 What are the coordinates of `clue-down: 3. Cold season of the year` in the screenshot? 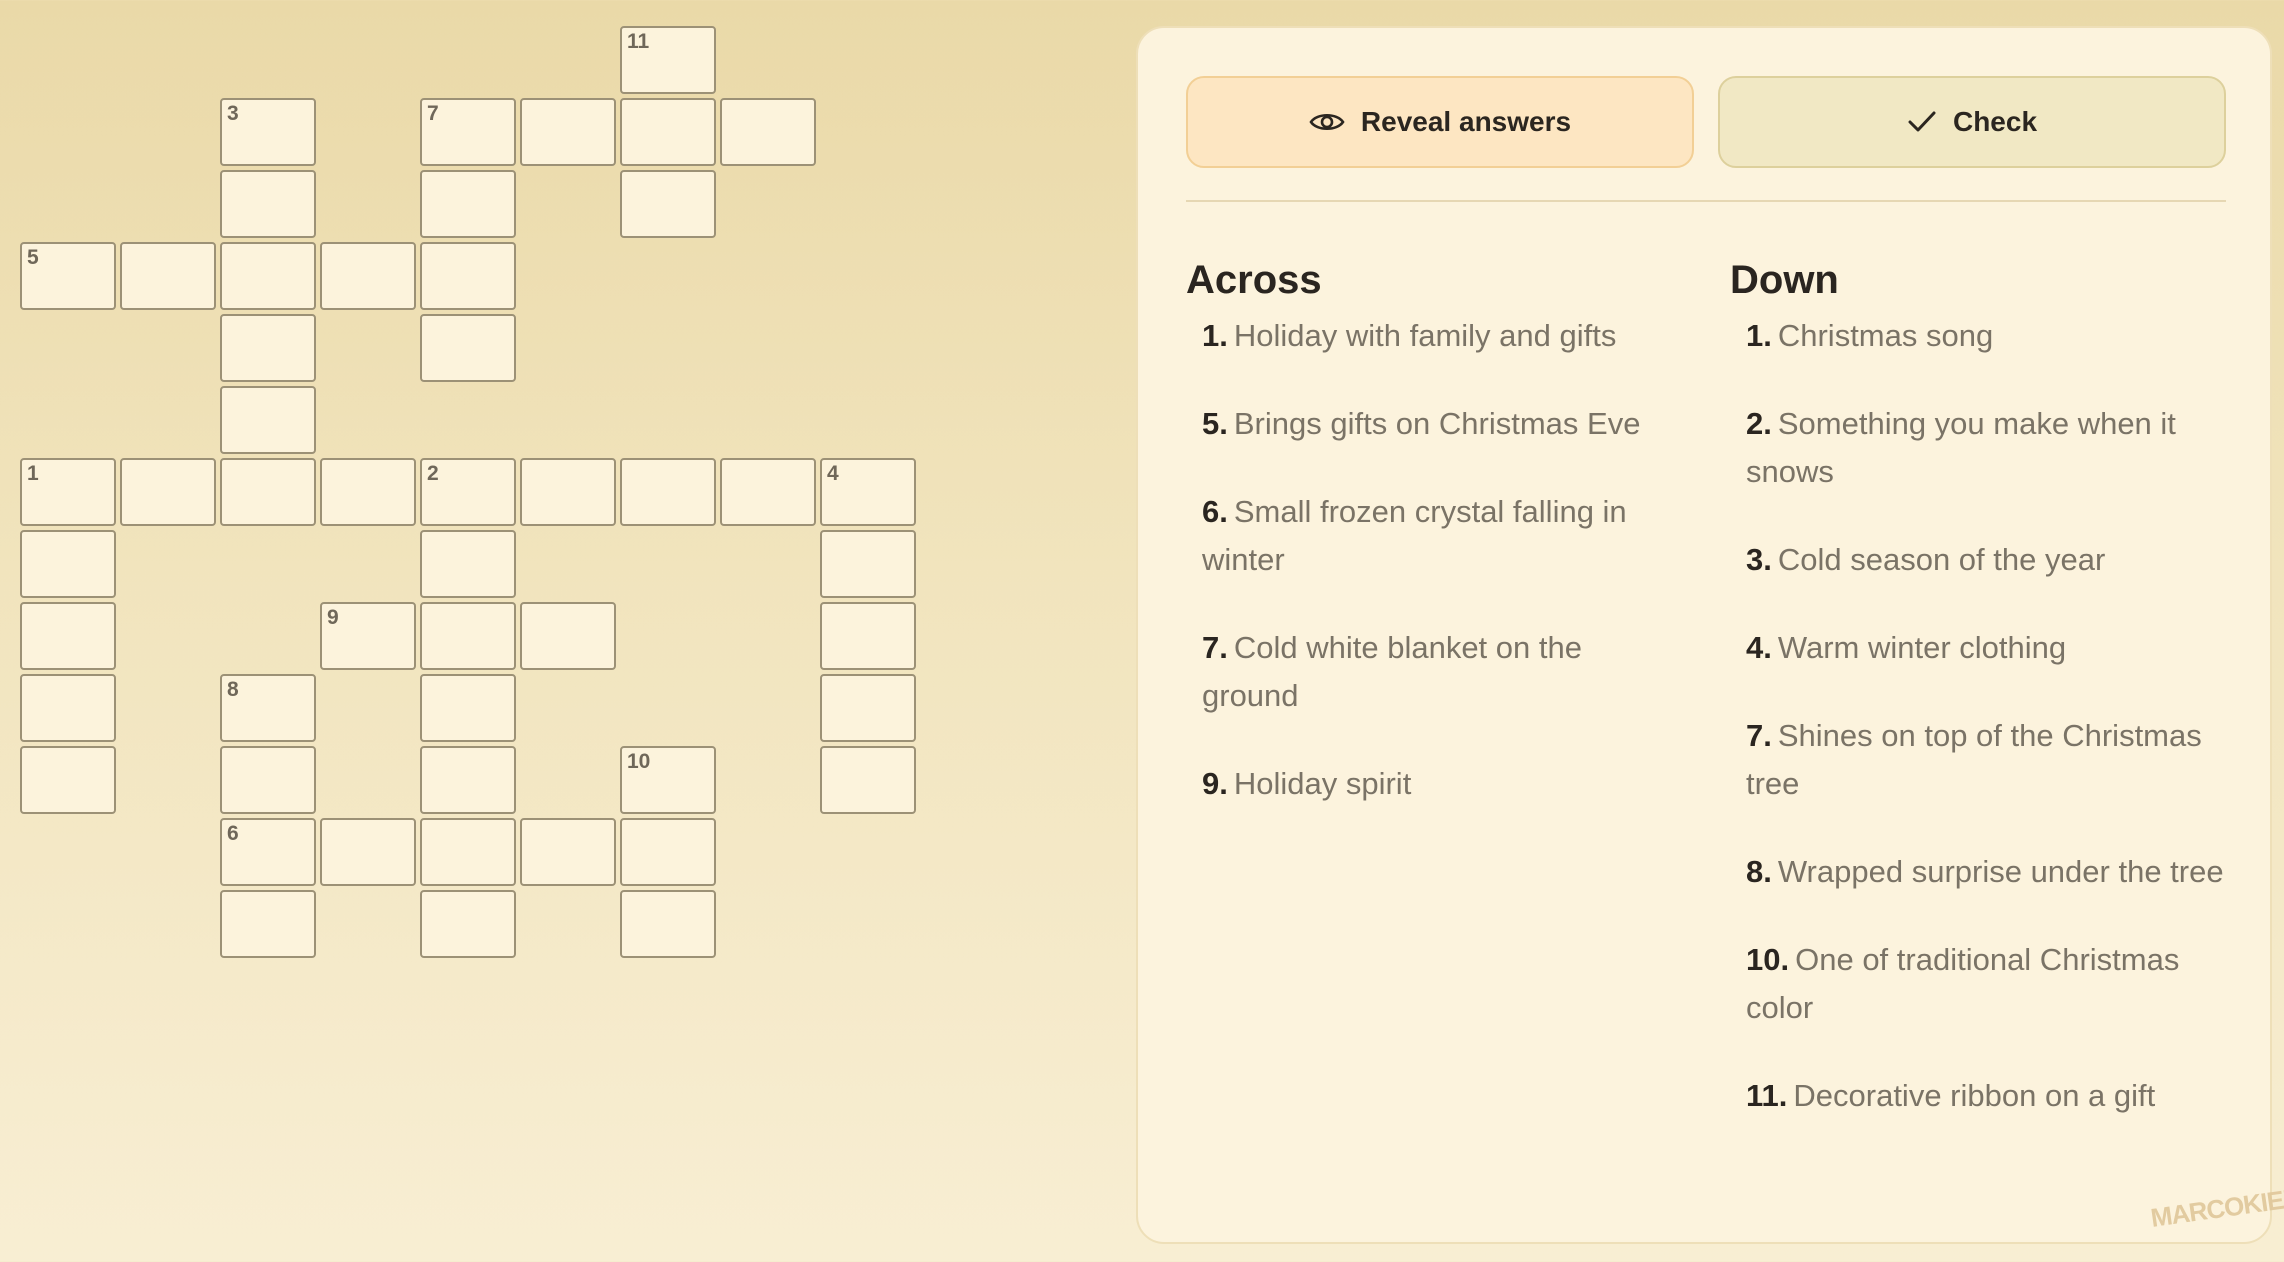 It's located at (1986, 560).